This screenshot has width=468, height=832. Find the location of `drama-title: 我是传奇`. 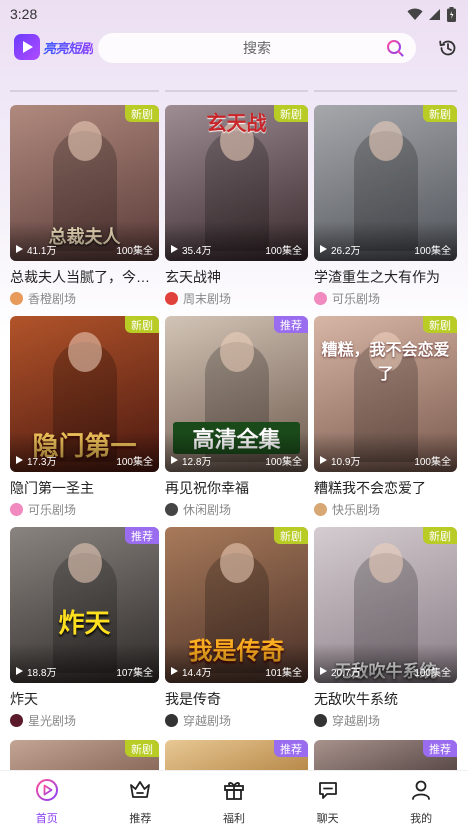

drama-title: 我是传奇 is located at coordinates (236, 699).